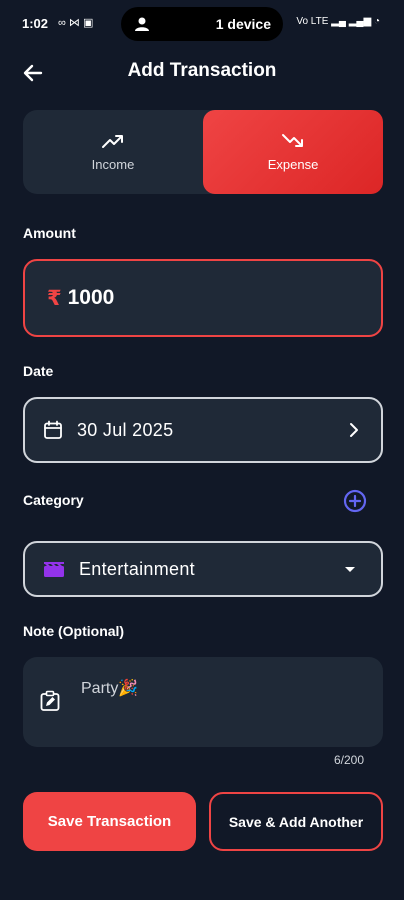 The width and height of the screenshot is (404, 900). What do you see at coordinates (203, 298) in the screenshot?
I see `amount-input: ₹ 1000` at bounding box center [203, 298].